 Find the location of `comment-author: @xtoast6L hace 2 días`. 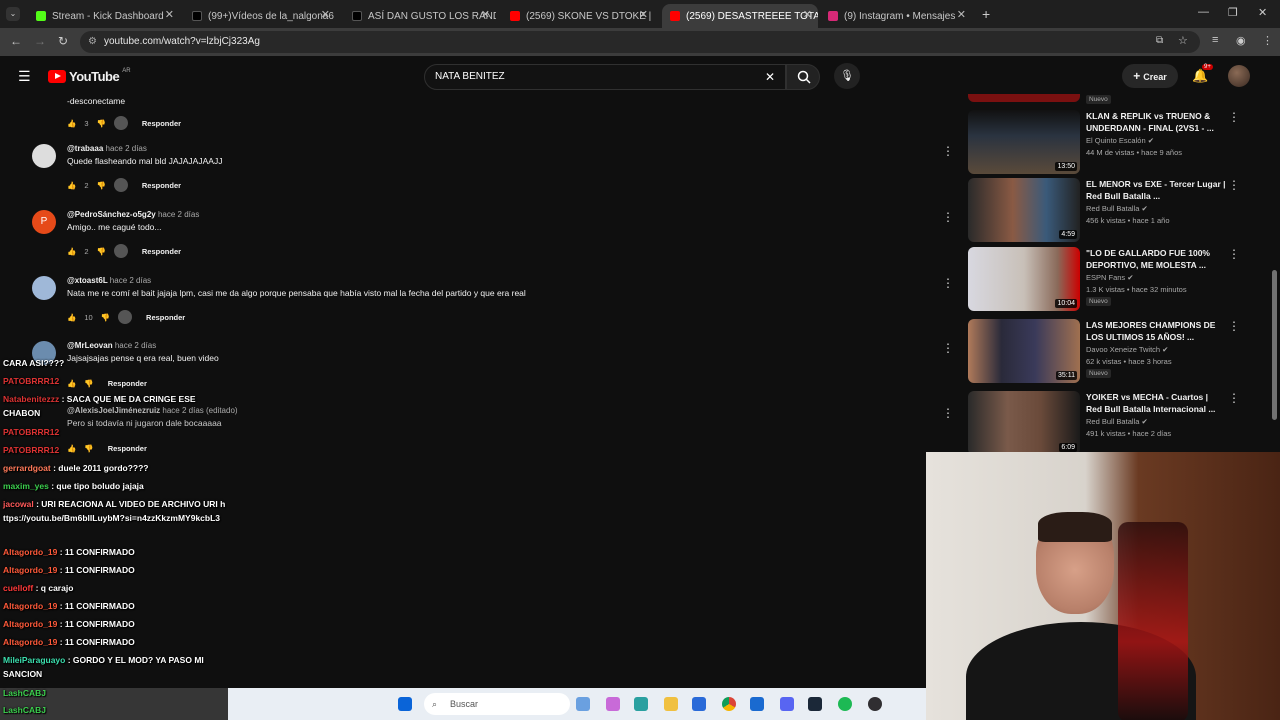

comment-author: @xtoast6L hace 2 días is located at coordinates (109, 280).